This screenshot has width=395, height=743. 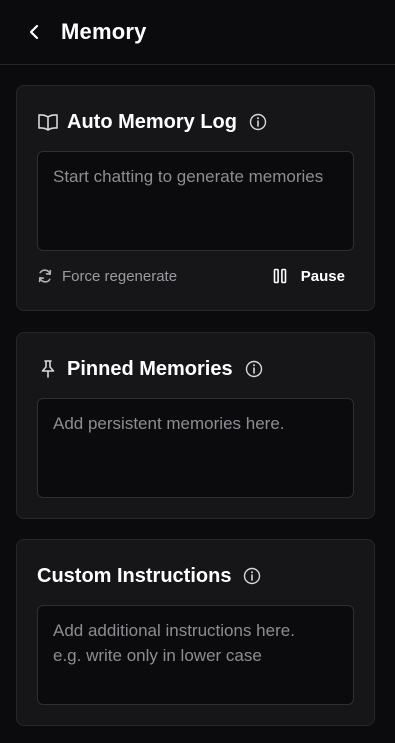 I want to click on back-button, so click(x=34, y=32).